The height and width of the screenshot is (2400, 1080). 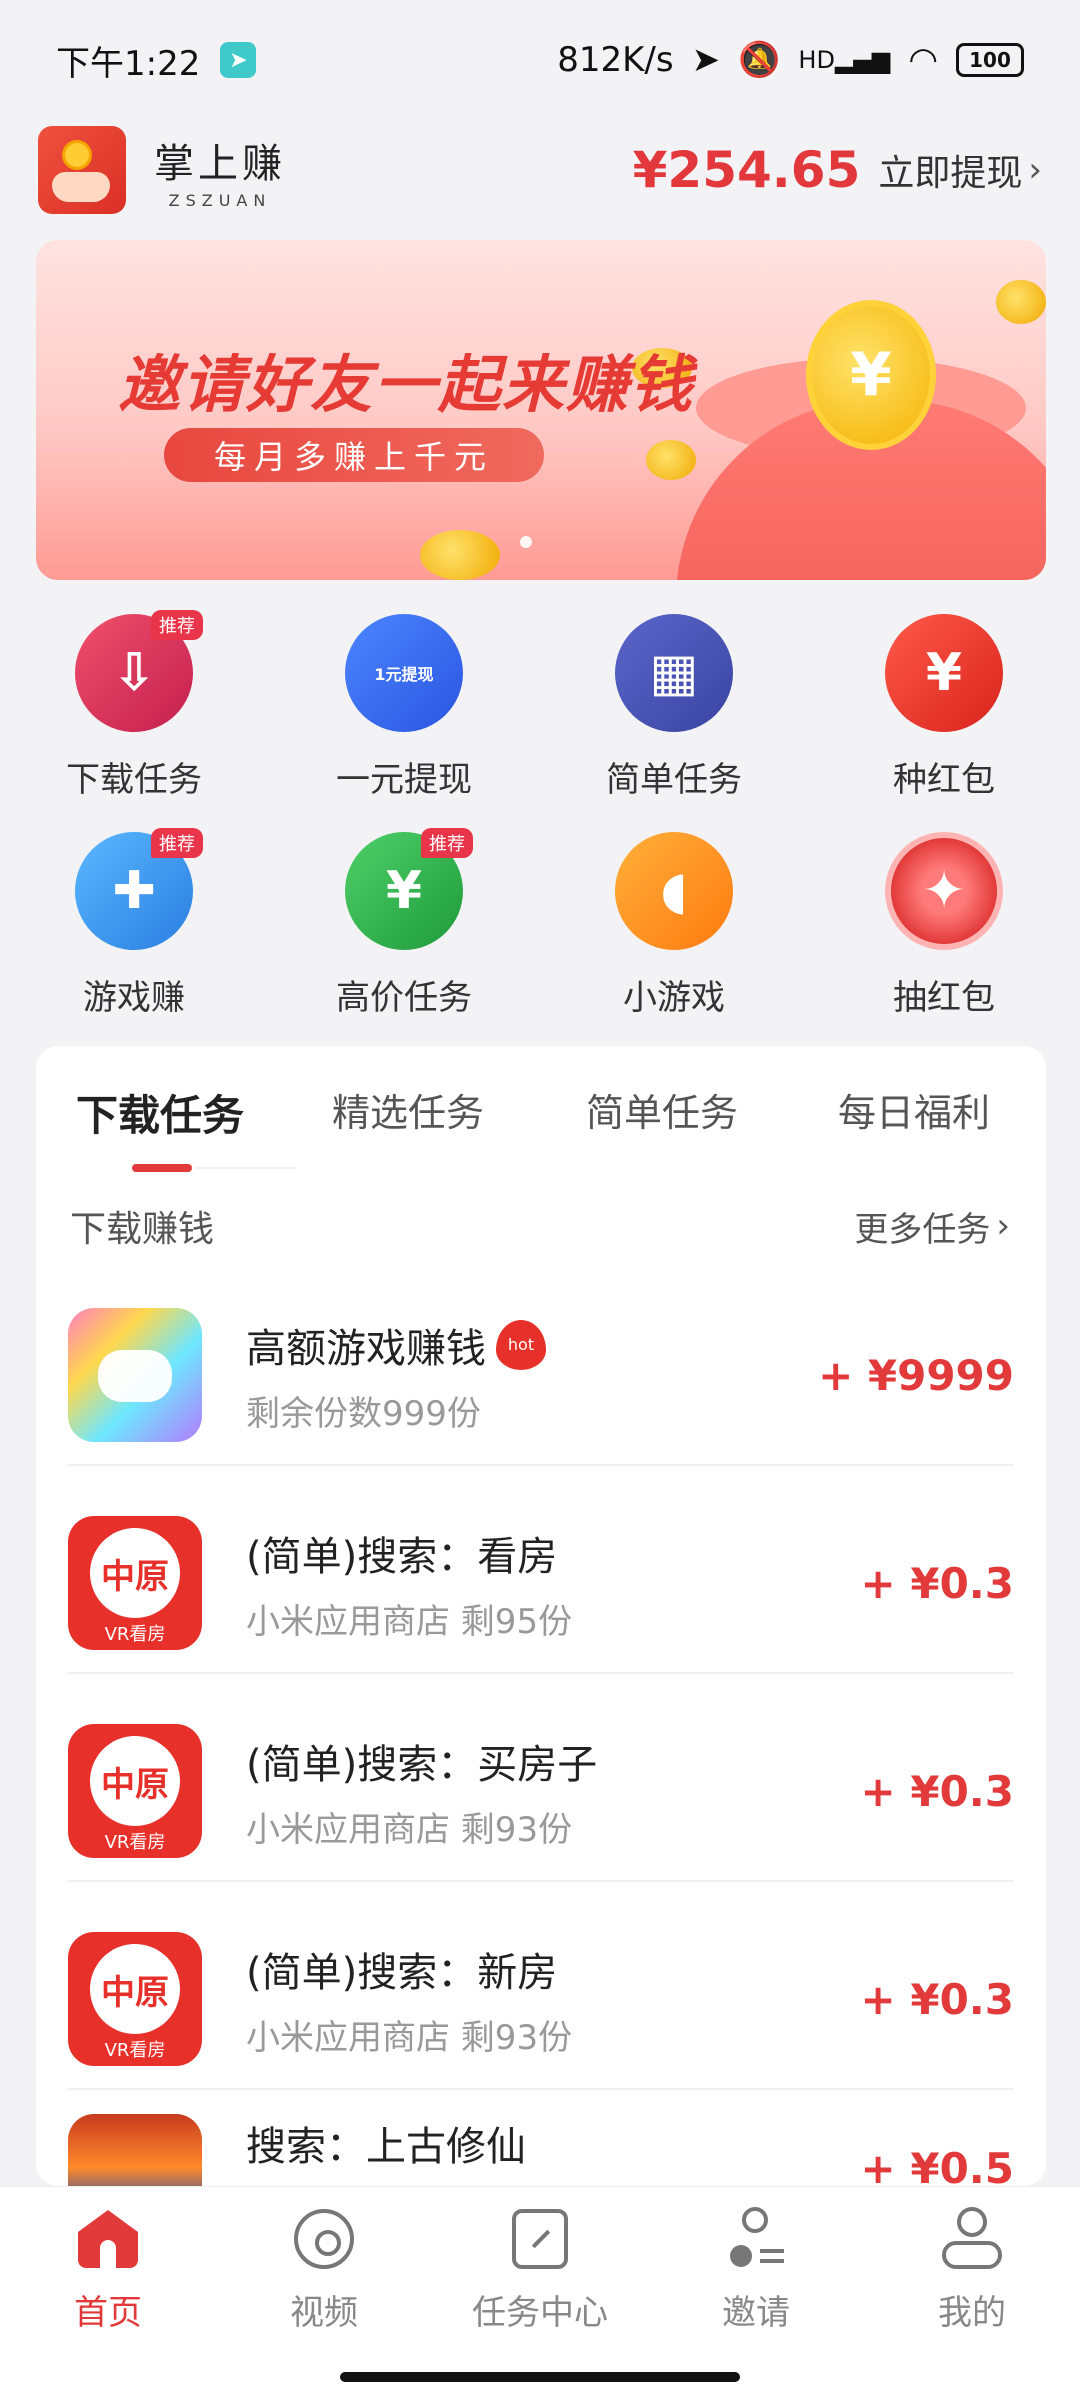 What do you see at coordinates (363, 1413) in the screenshot?
I see `task-subtitle: 剩余份数999份` at bounding box center [363, 1413].